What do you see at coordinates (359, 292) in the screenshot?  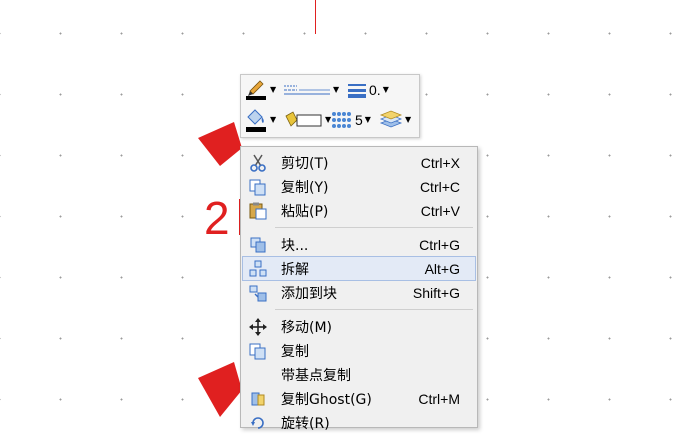 I see `menu-item-add-to-block: 添加到块 Shift+G` at bounding box center [359, 292].